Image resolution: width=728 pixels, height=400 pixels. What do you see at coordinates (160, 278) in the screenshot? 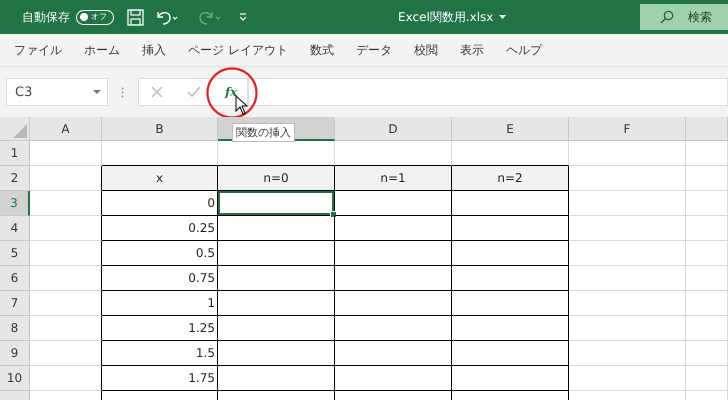
I see `table-cell: 0.75` at bounding box center [160, 278].